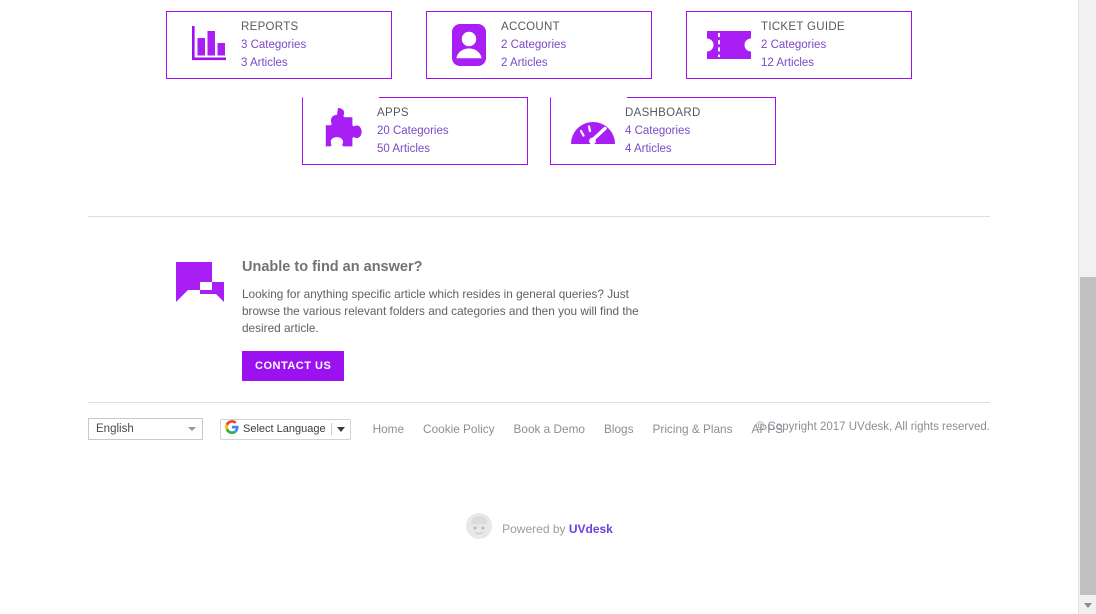  Describe the element at coordinates (458, 429) in the screenshot. I see `footer-link-cookie-policy: Cookie Policy` at that location.